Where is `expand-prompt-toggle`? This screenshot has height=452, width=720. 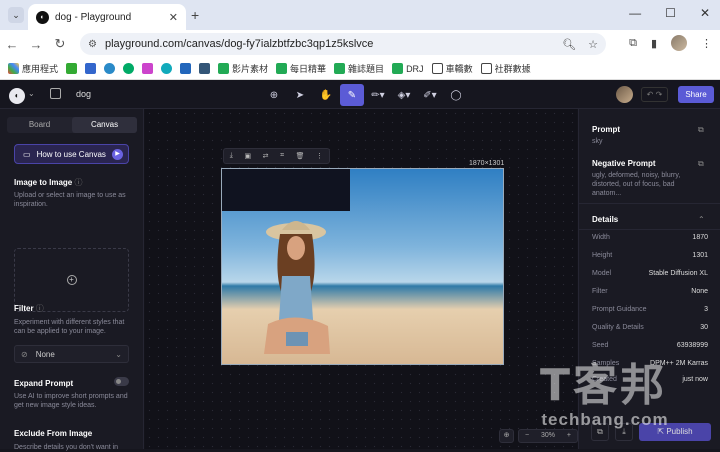 expand-prompt-toggle is located at coordinates (121, 381).